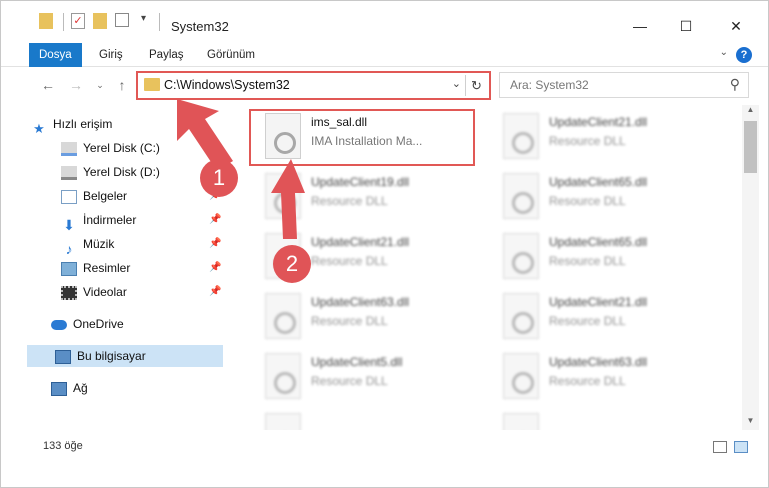  I want to click on step-2-badge: 2, so click(292, 264).